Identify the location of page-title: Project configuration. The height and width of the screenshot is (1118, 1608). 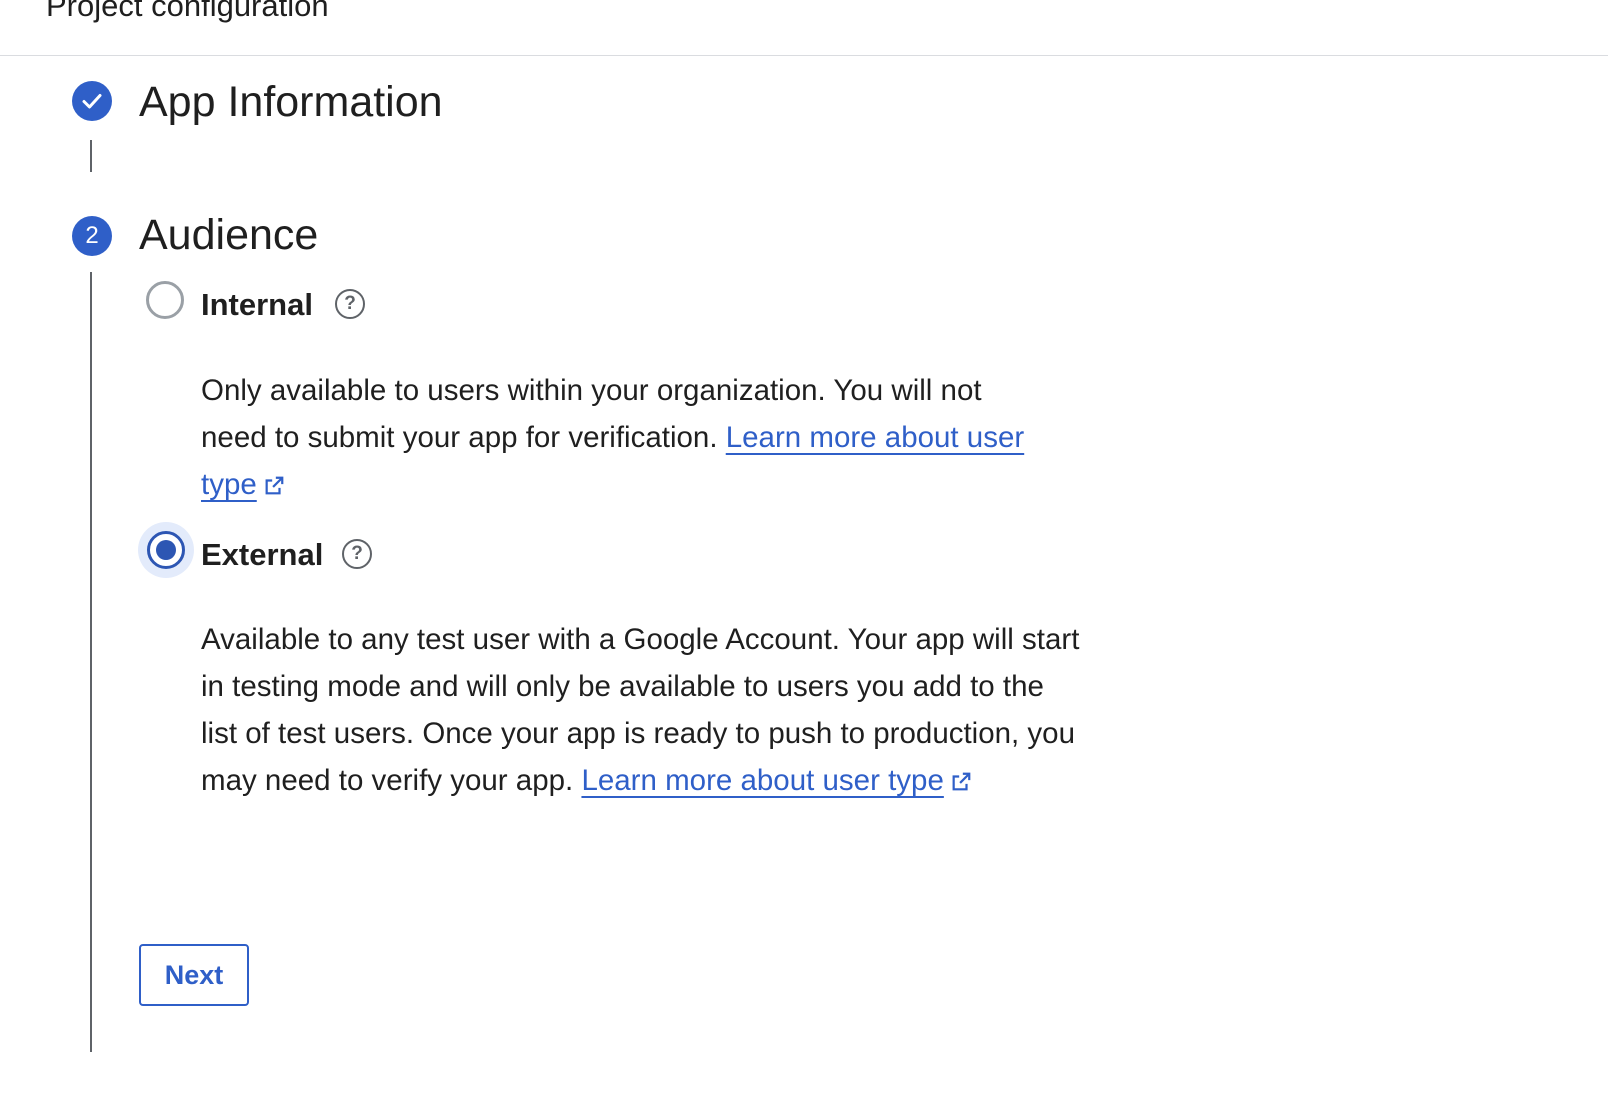
(187, 11).